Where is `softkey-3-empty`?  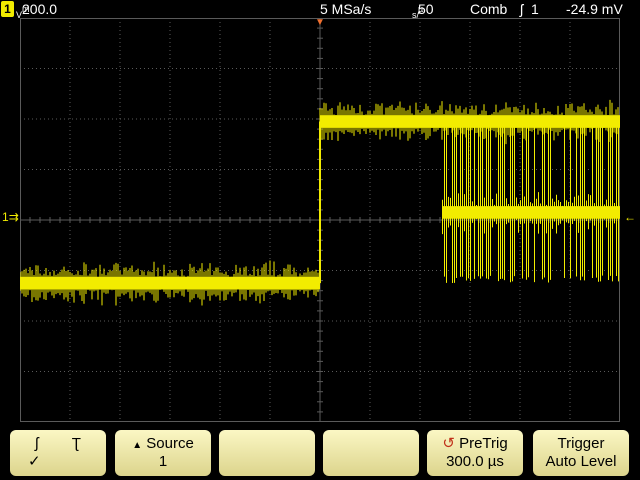 softkey-3-empty is located at coordinates (267, 453).